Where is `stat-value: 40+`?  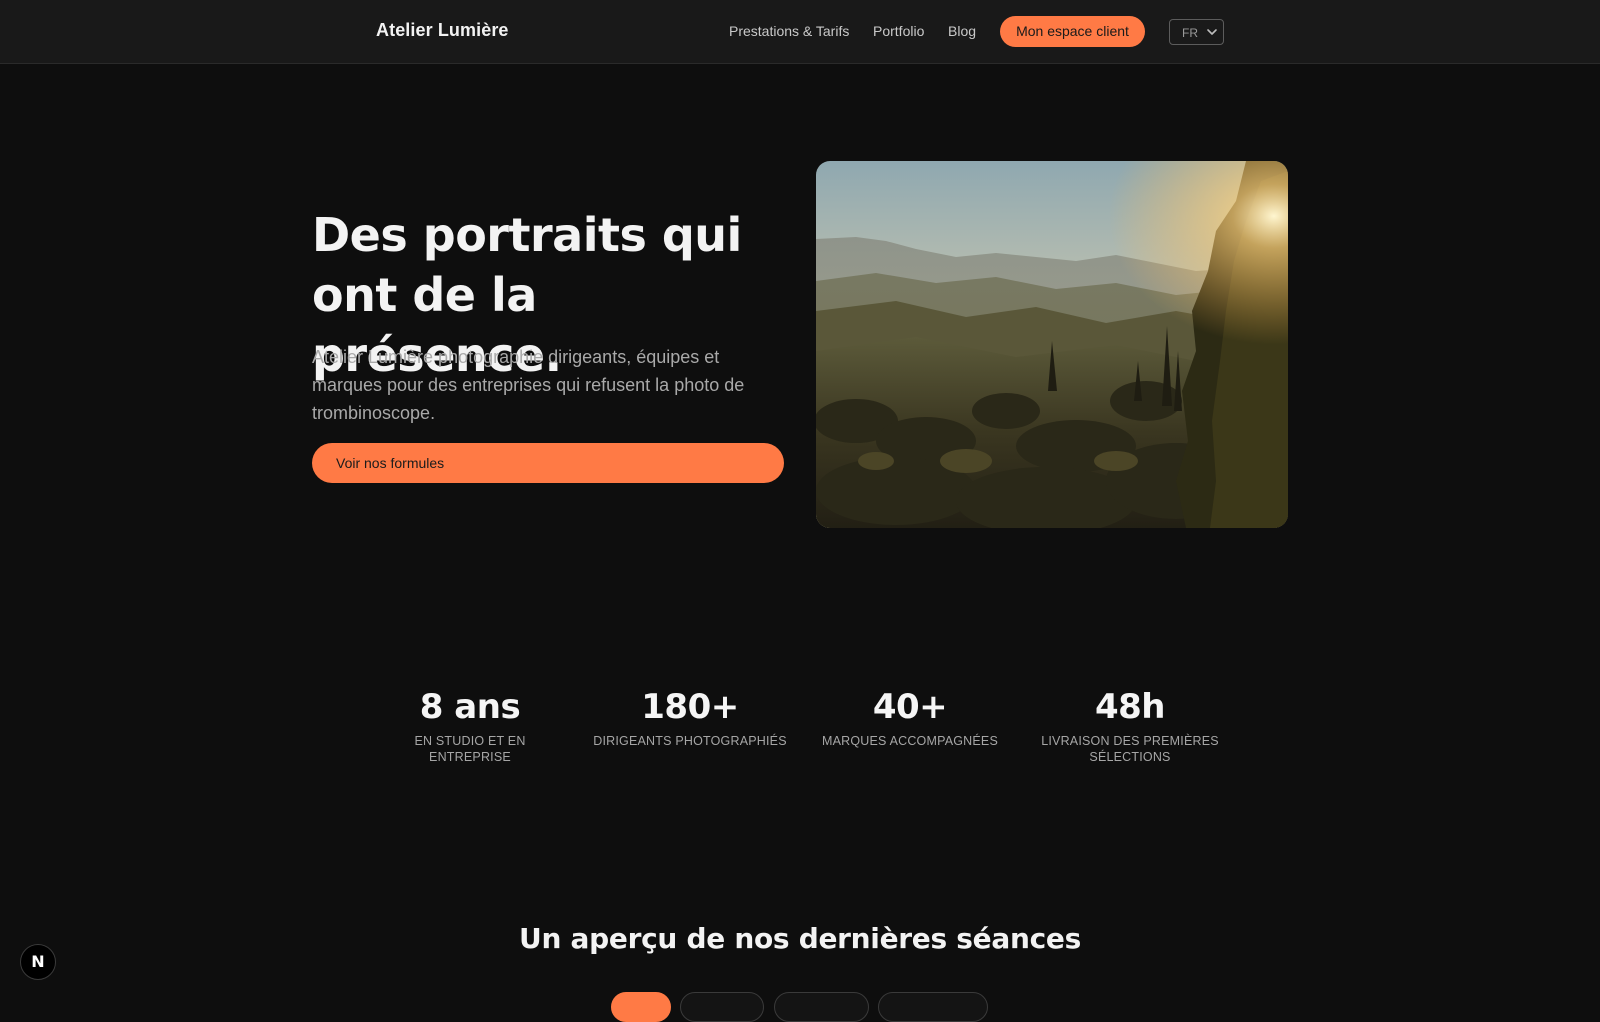 stat-value: 40+ is located at coordinates (910, 707).